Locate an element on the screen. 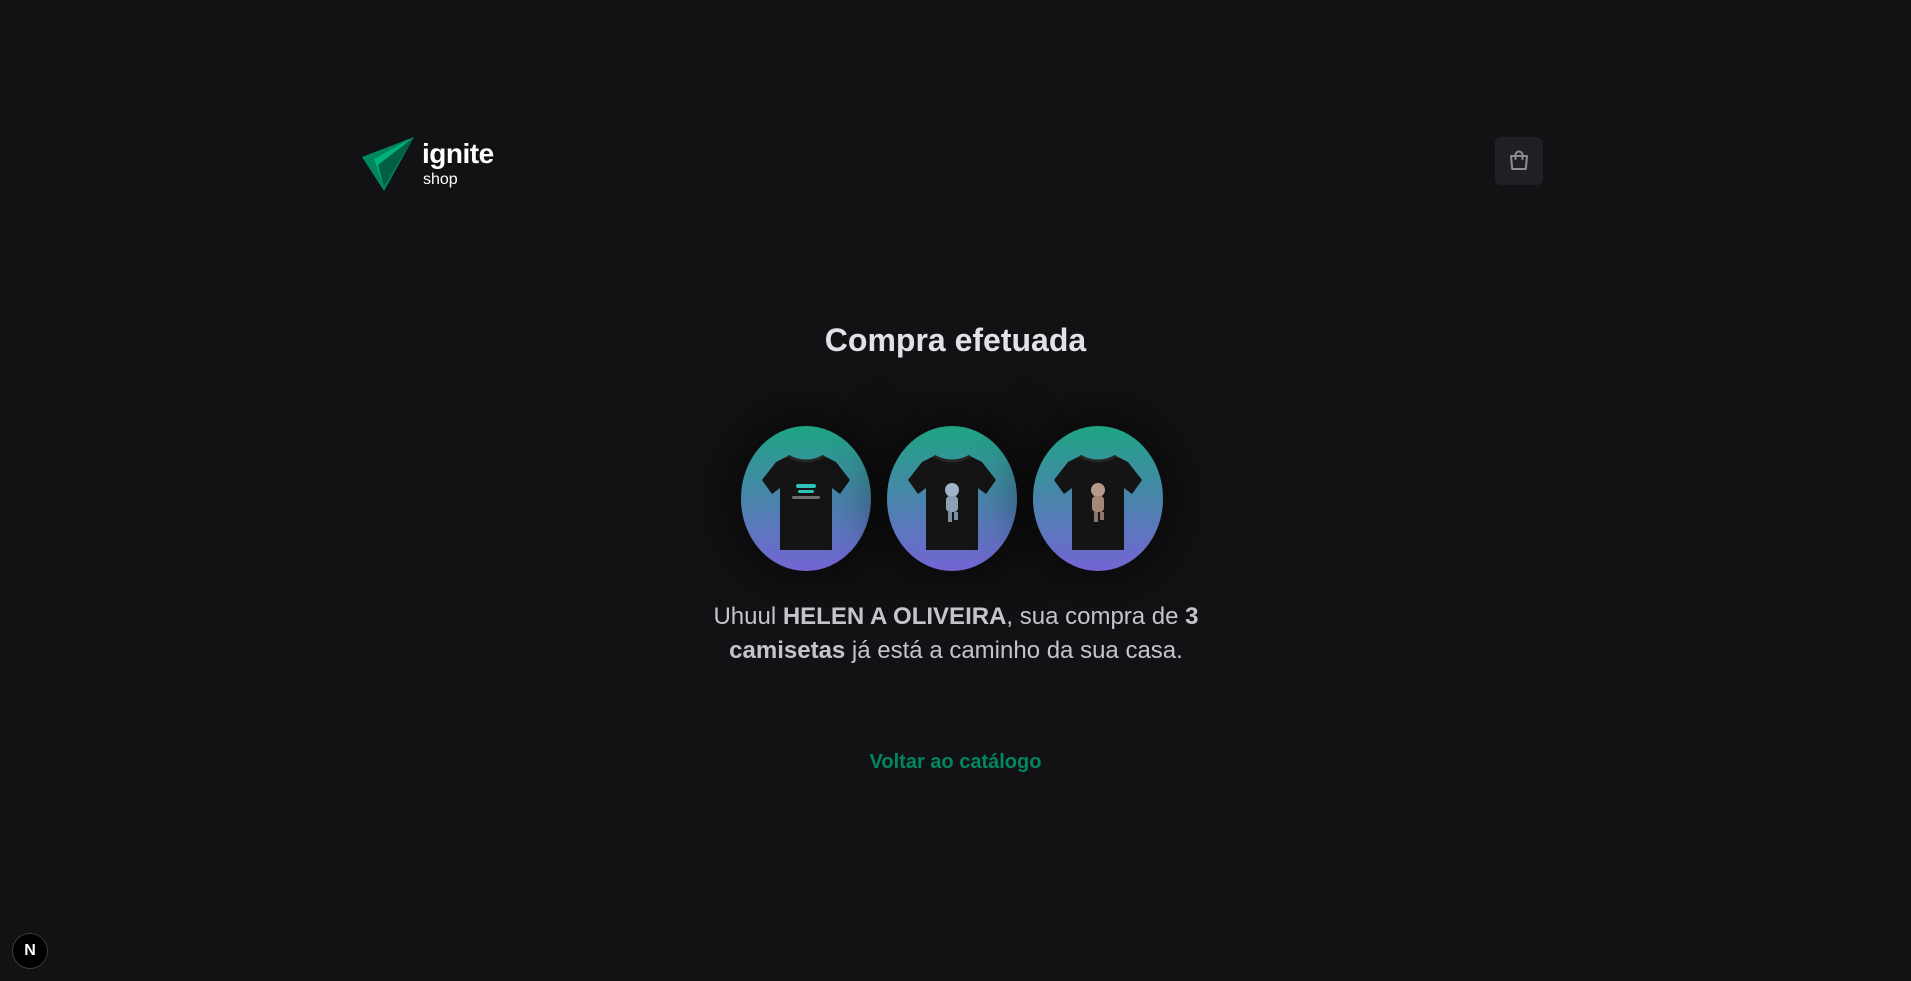  purchased-items is located at coordinates (952, 498).